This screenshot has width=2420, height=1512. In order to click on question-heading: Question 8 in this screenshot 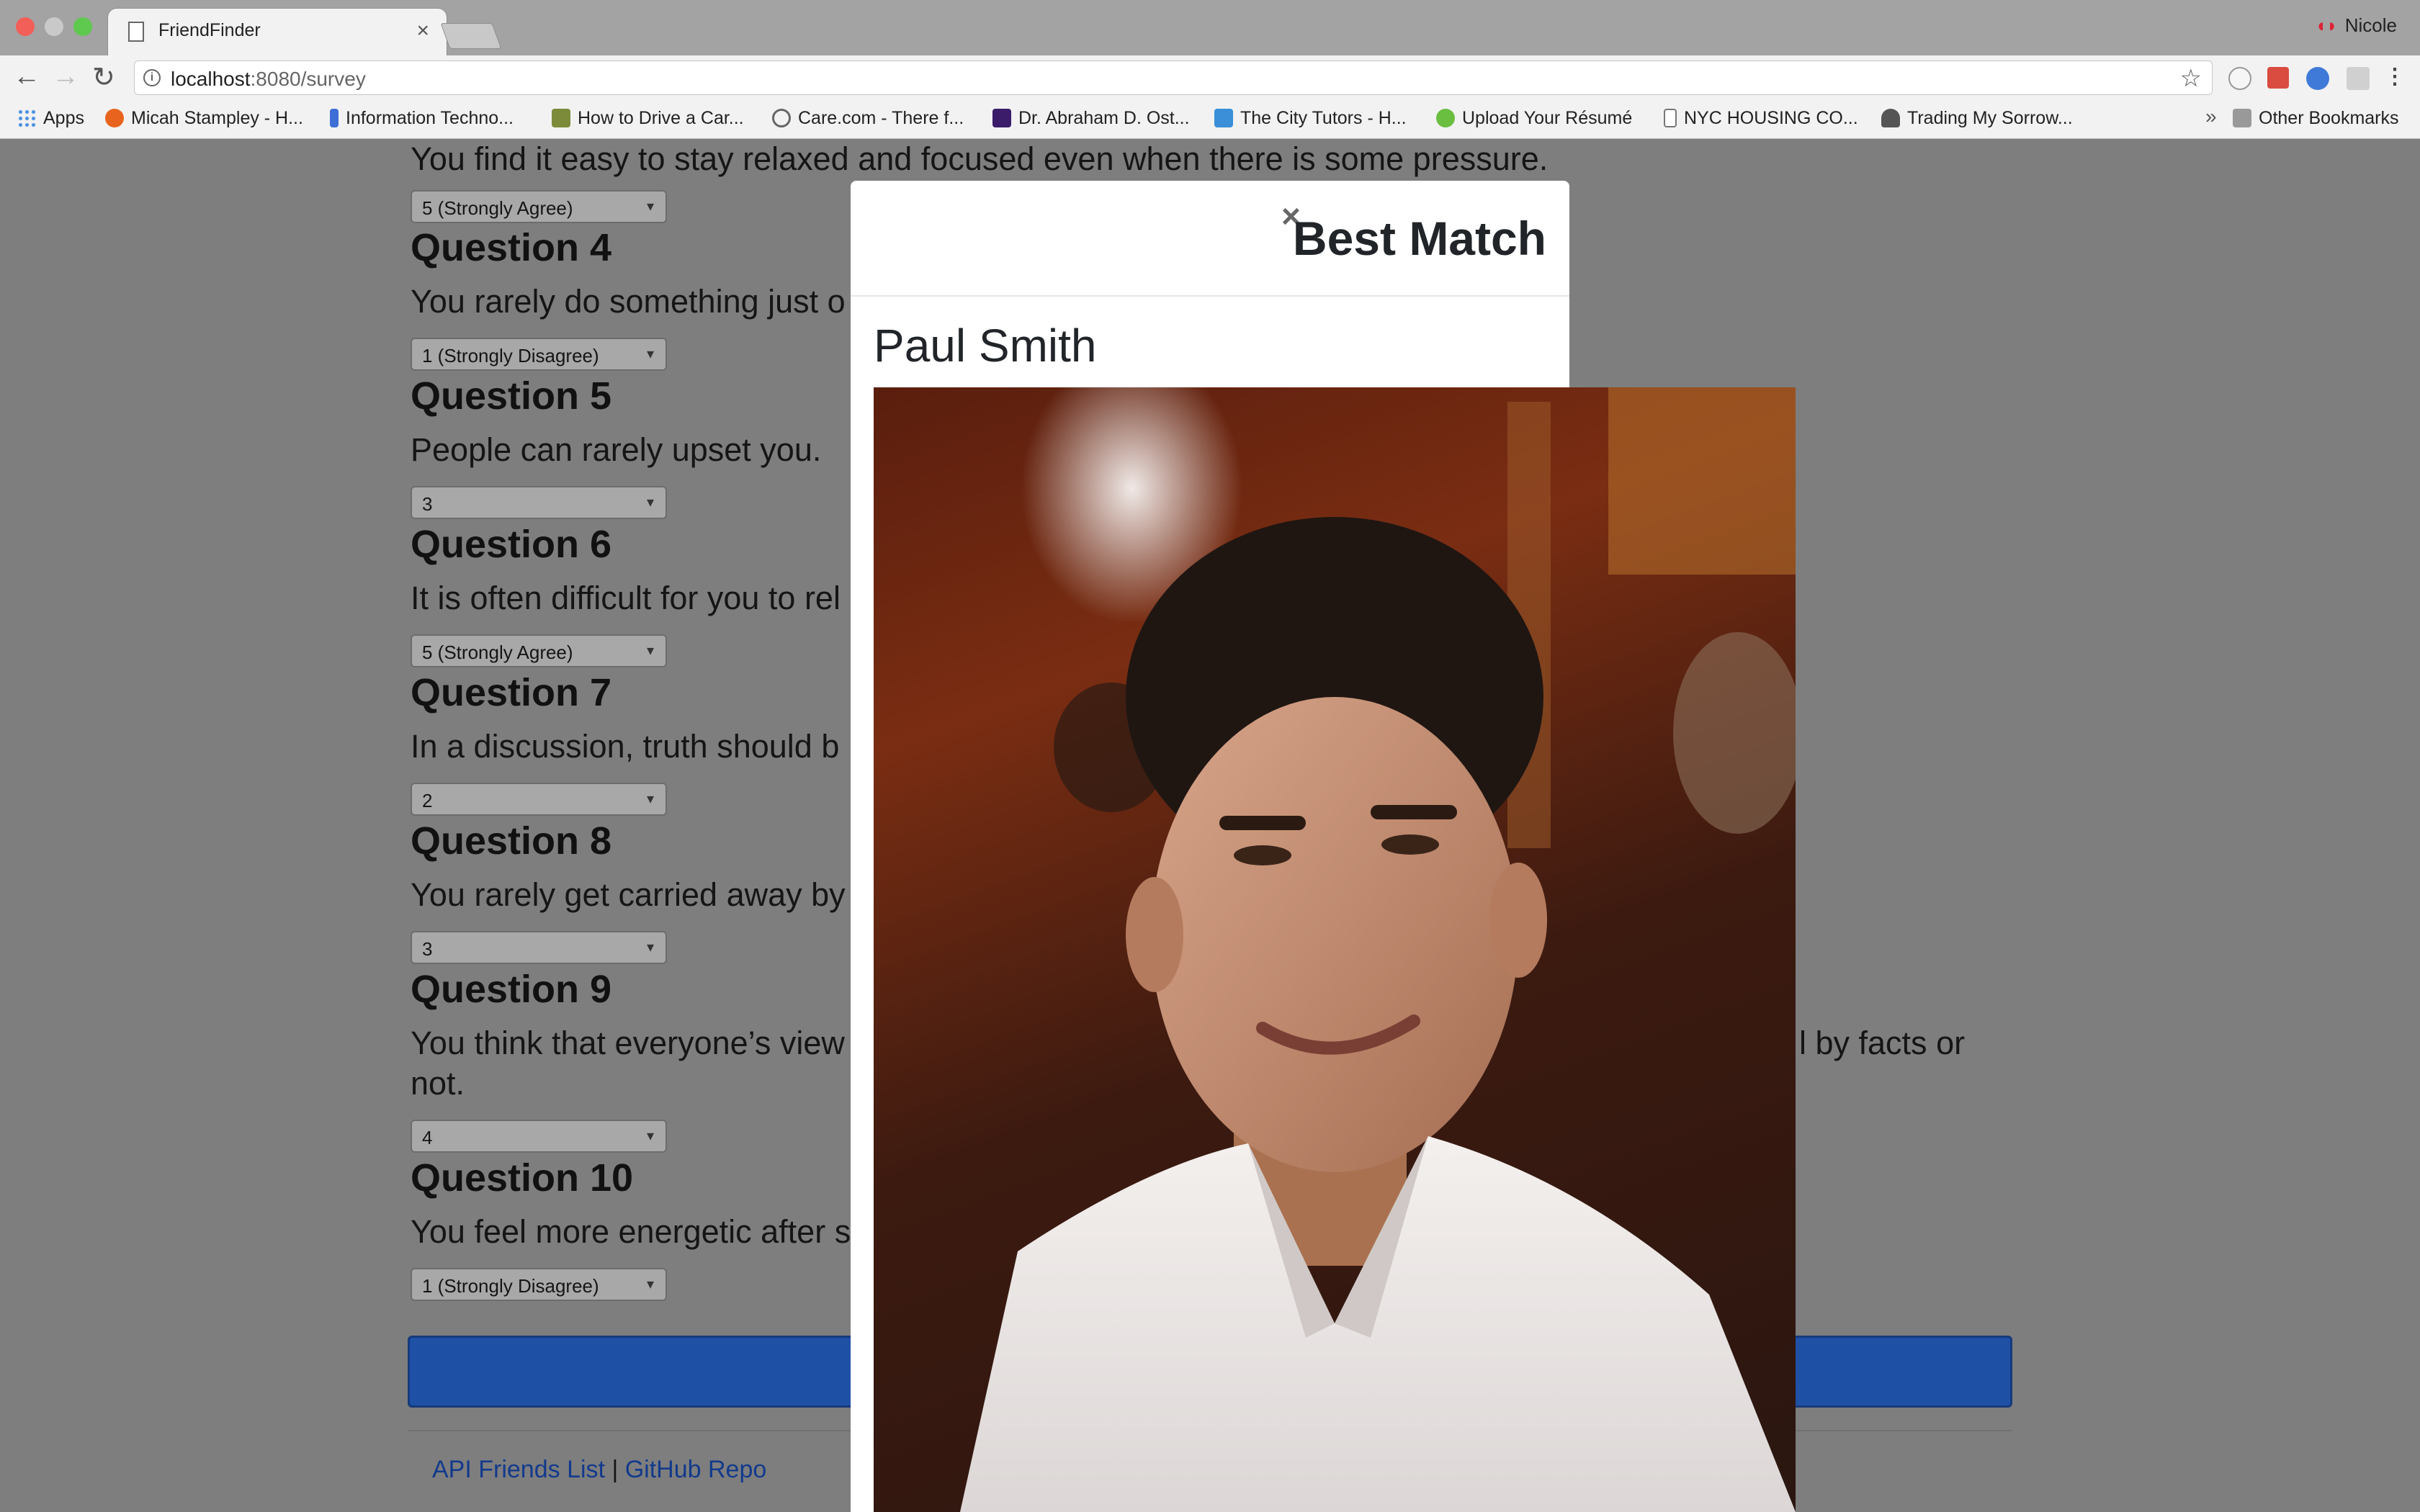, I will do `click(512, 841)`.